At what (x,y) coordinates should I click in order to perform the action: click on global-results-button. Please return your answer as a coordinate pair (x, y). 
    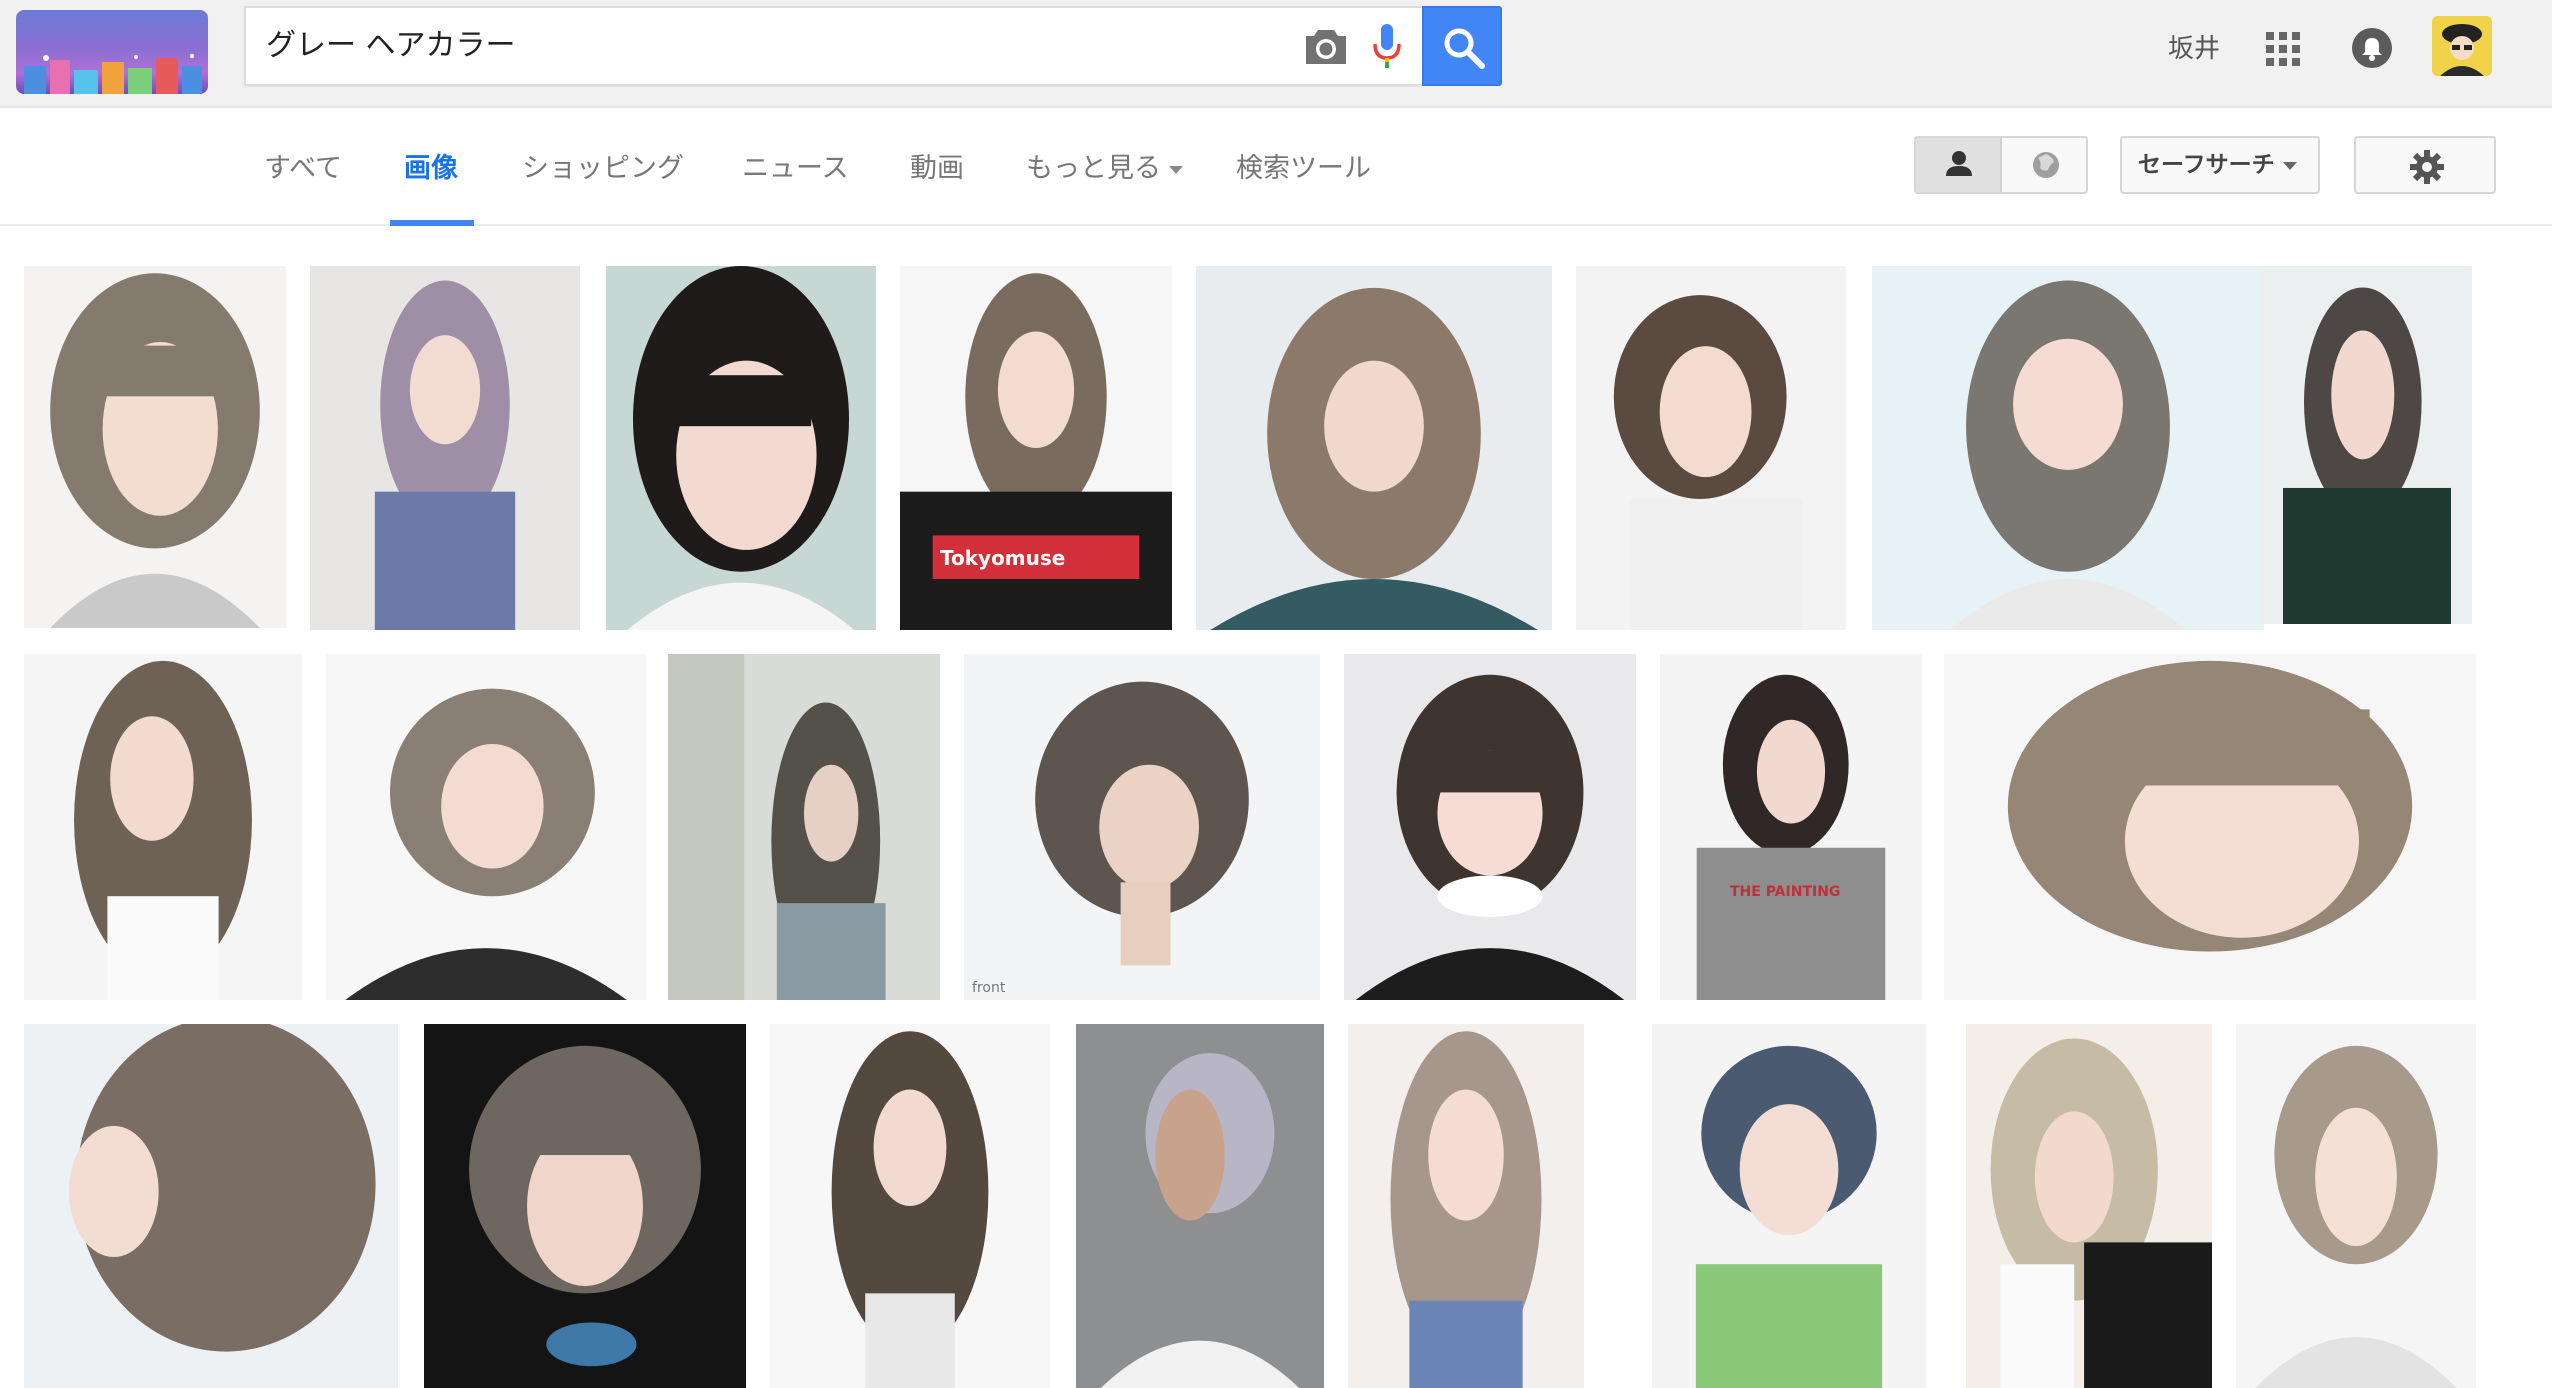
    Looking at the image, I should click on (2045, 165).